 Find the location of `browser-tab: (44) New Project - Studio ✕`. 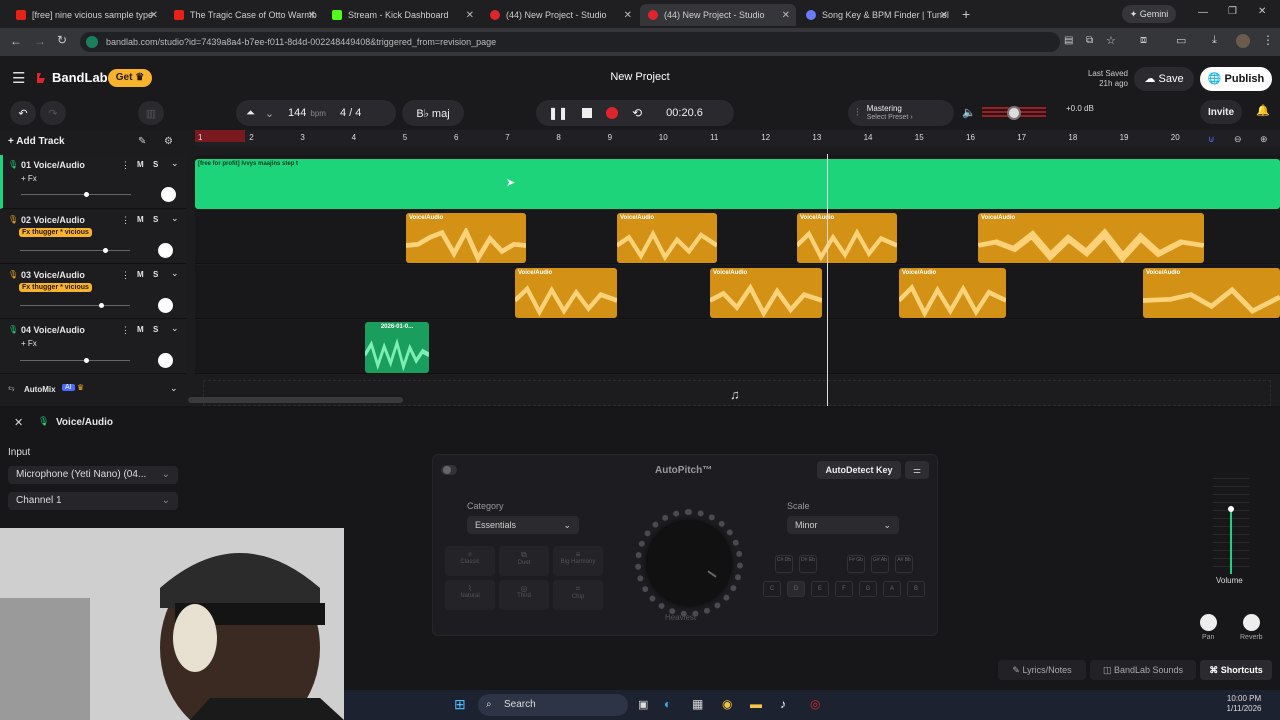

browser-tab: (44) New Project - Studio ✕ is located at coordinates (560, 15).